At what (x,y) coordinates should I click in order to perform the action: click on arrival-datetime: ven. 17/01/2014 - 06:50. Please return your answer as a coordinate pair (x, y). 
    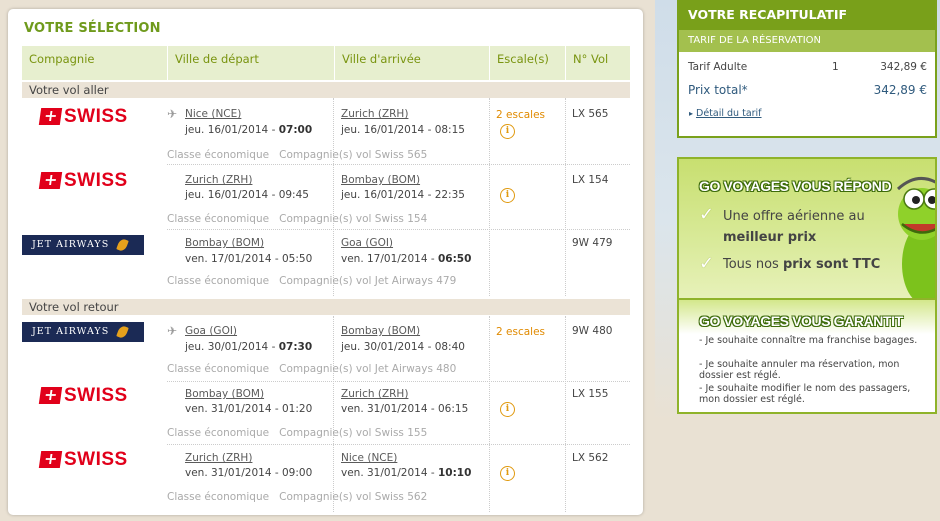
    Looking at the image, I should click on (406, 259).